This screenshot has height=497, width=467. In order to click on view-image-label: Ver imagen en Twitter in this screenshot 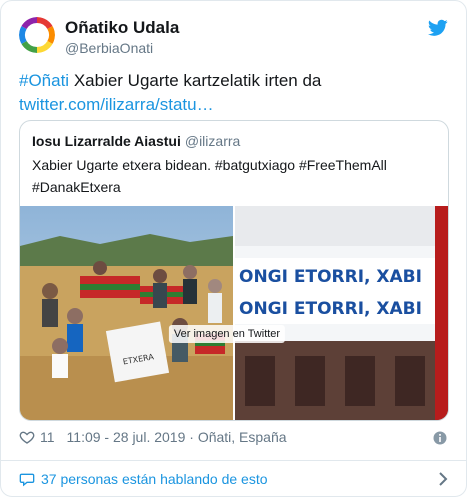, I will do `click(227, 334)`.